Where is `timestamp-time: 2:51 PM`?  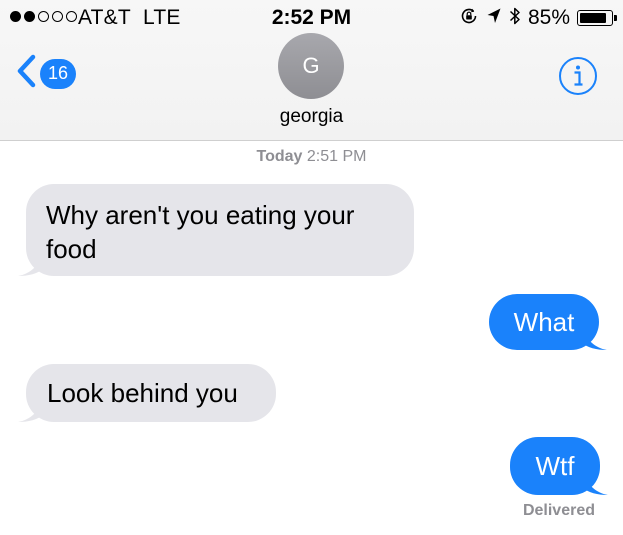
timestamp-time: 2:51 PM is located at coordinates (336, 156).